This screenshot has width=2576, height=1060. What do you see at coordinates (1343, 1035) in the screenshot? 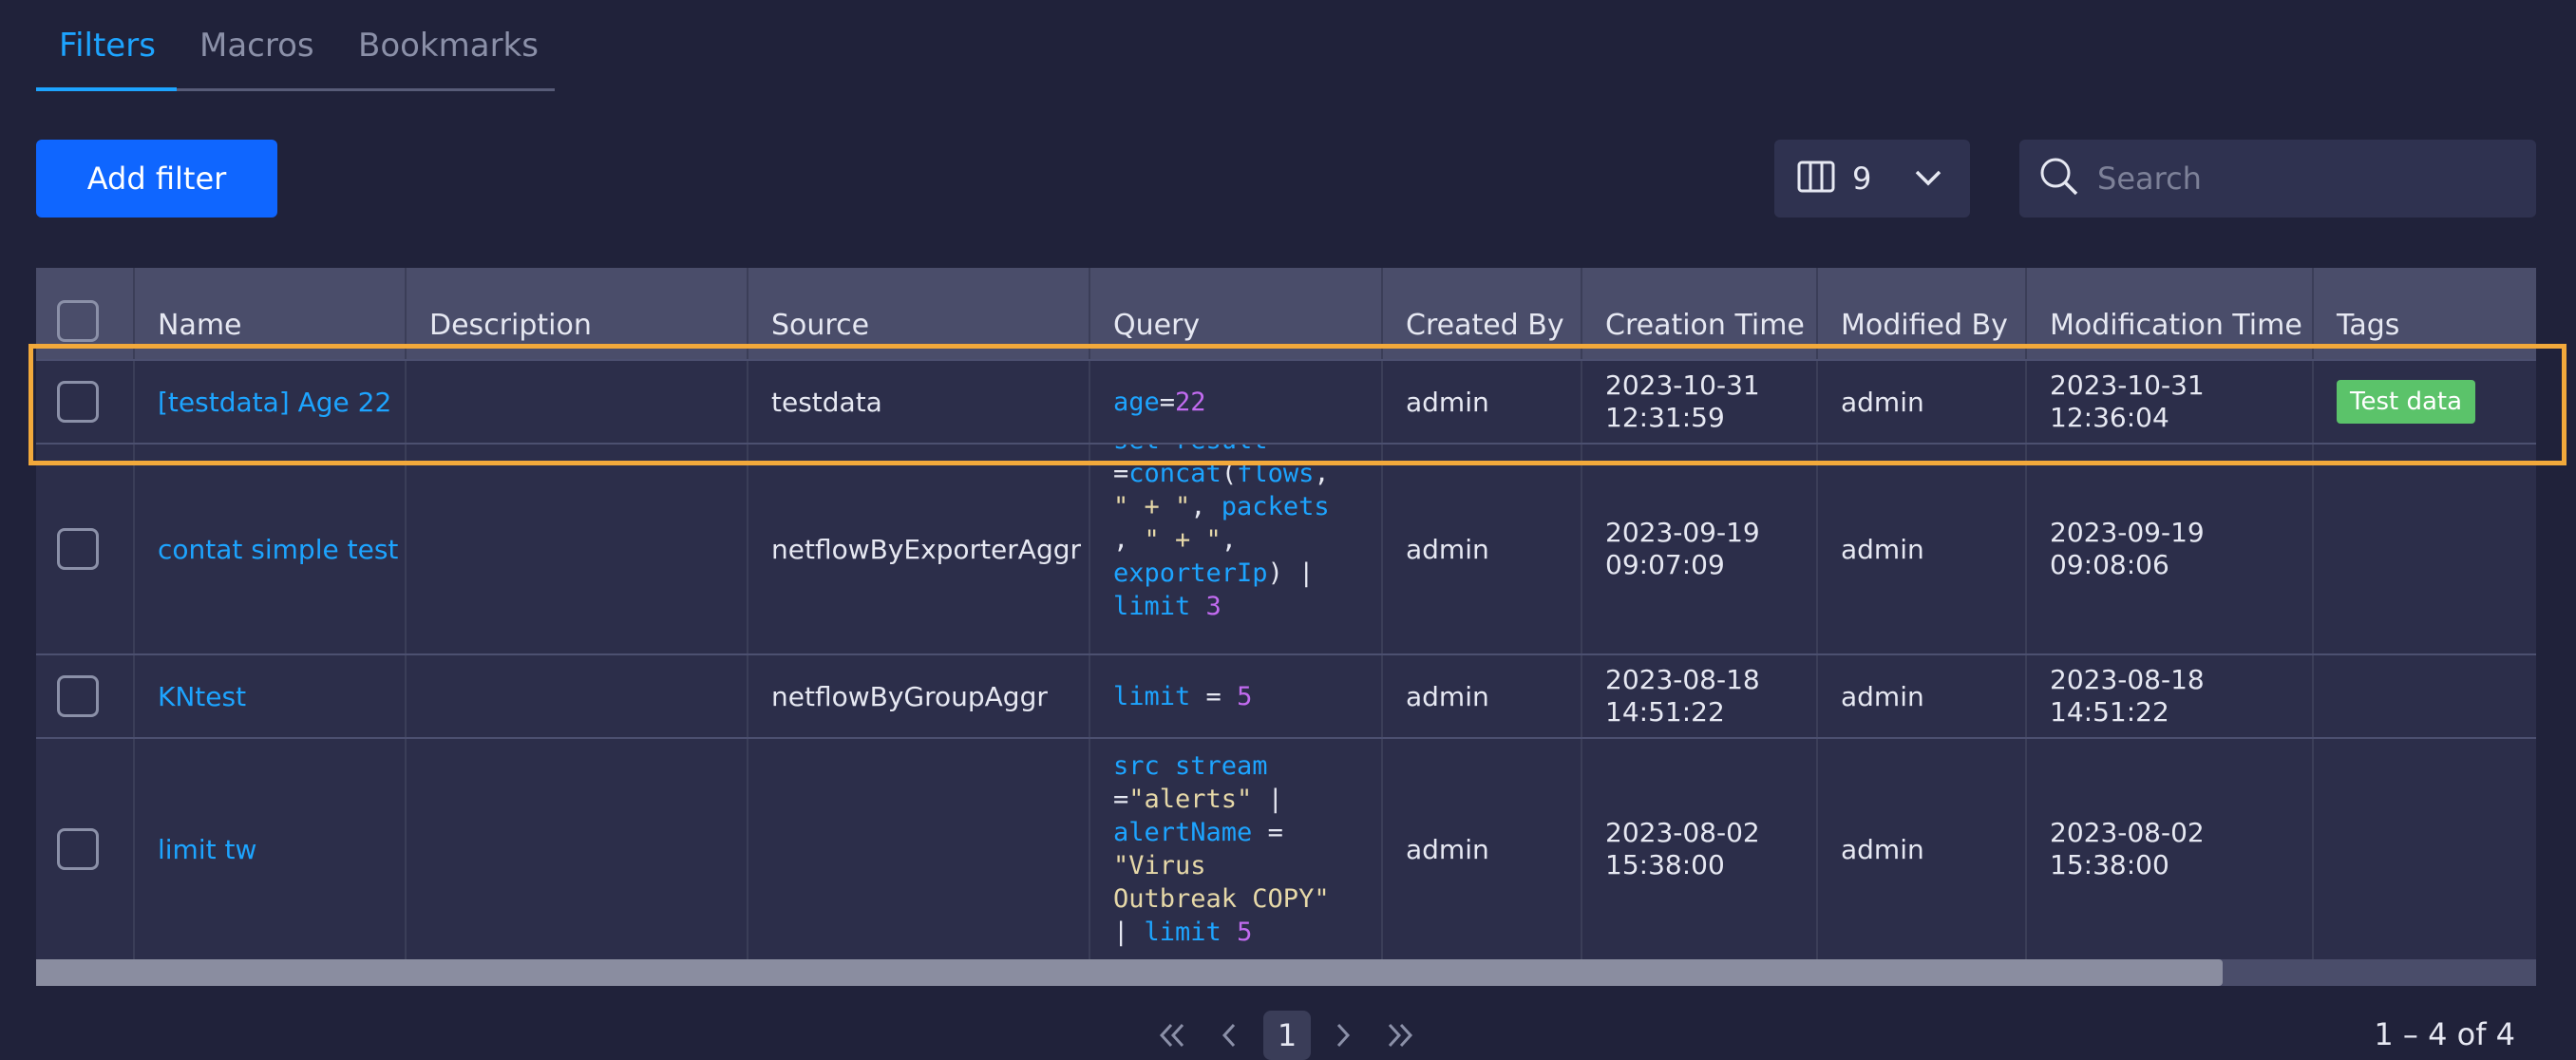
I see `next-page-icon` at bounding box center [1343, 1035].